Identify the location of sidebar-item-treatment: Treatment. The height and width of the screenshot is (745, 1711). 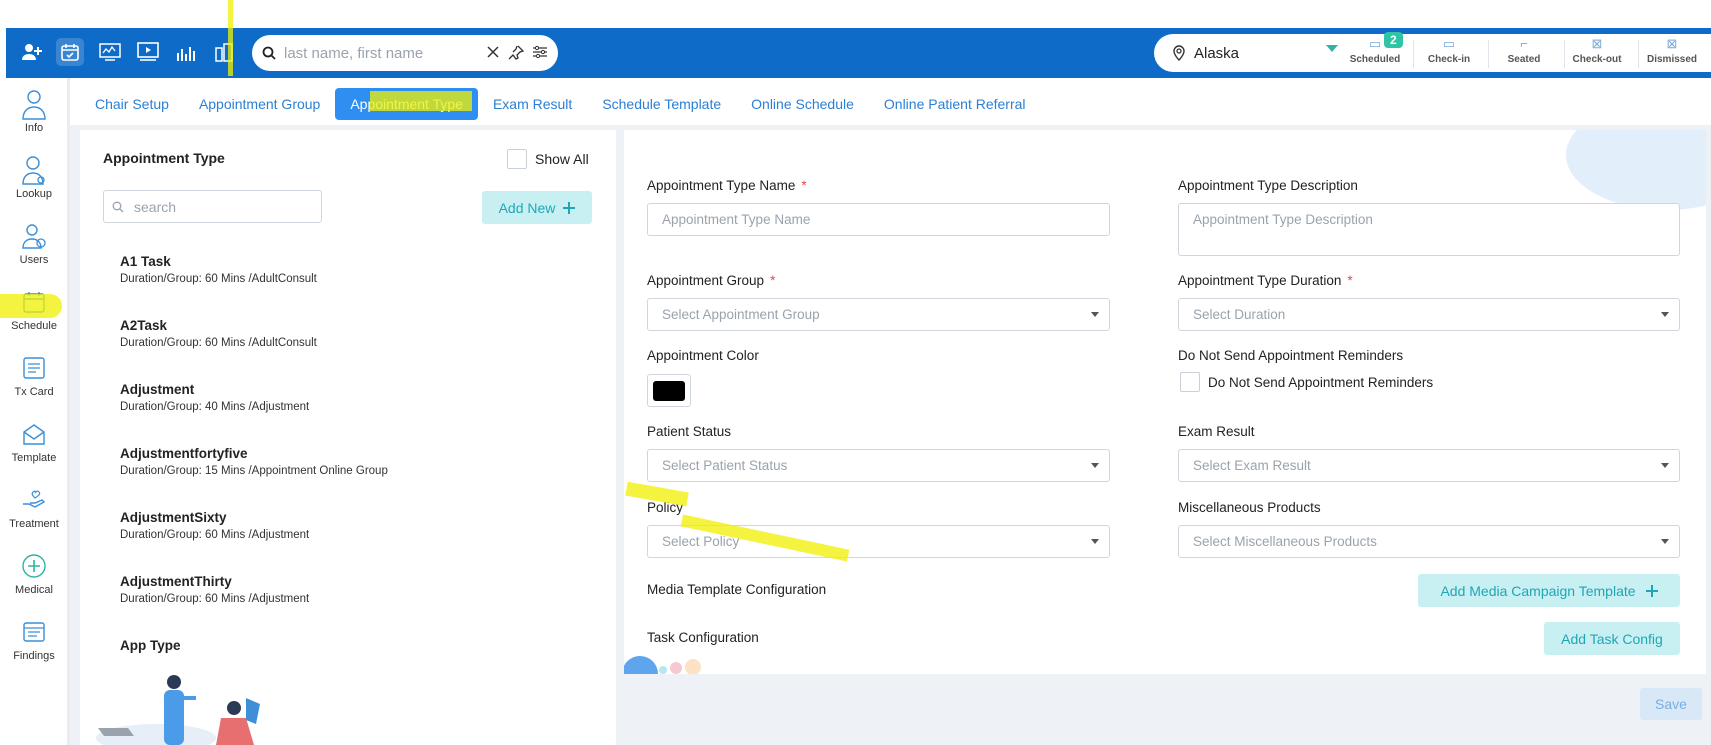
(34, 506).